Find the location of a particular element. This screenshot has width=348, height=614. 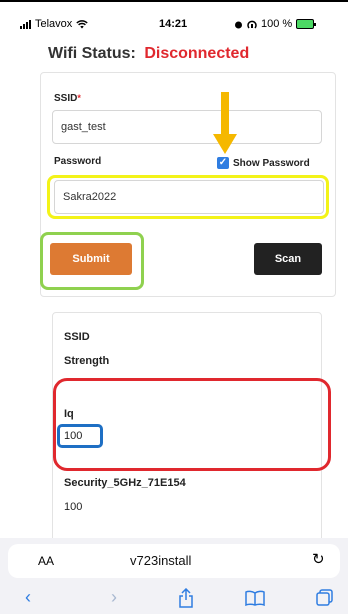

orientation-lock-icon is located at coordinates (252, 24).